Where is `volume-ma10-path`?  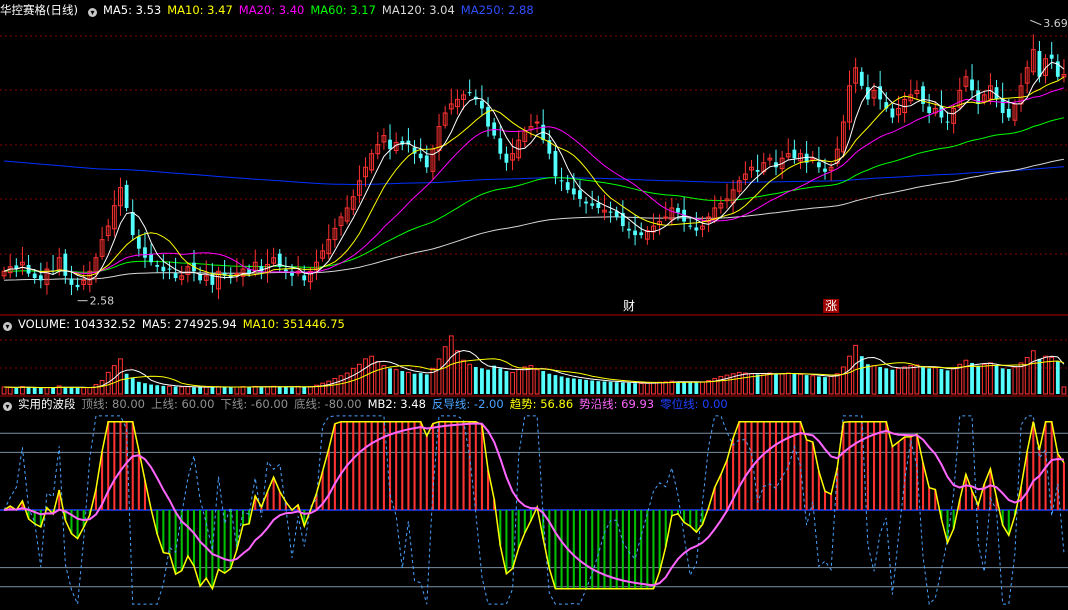 volume-ma10-path is located at coordinates (534, 373).